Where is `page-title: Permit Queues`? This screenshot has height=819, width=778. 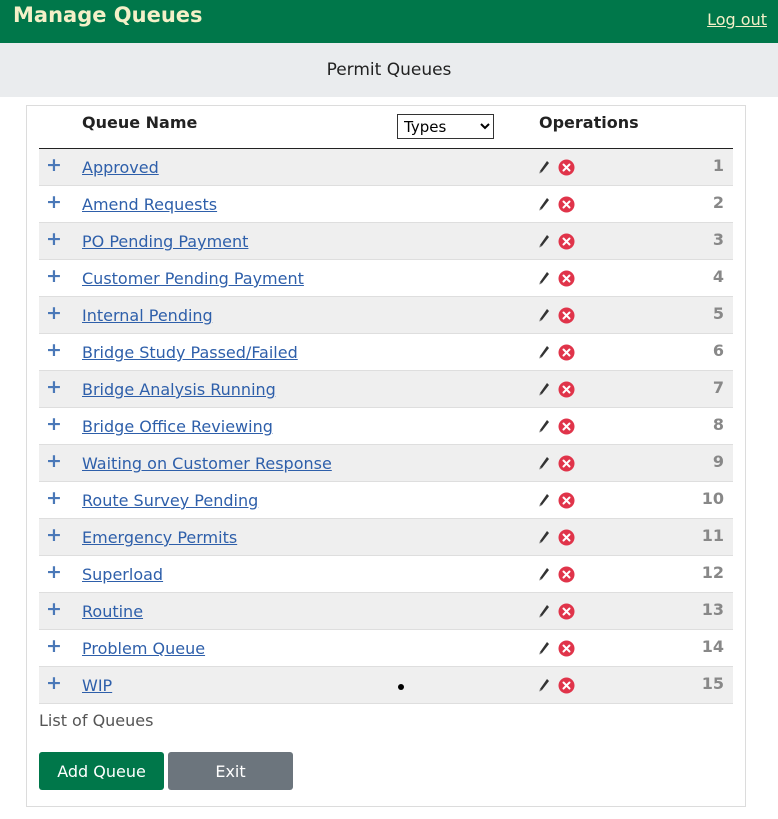 page-title: Permit Queues is located at coordinates (389, 70).